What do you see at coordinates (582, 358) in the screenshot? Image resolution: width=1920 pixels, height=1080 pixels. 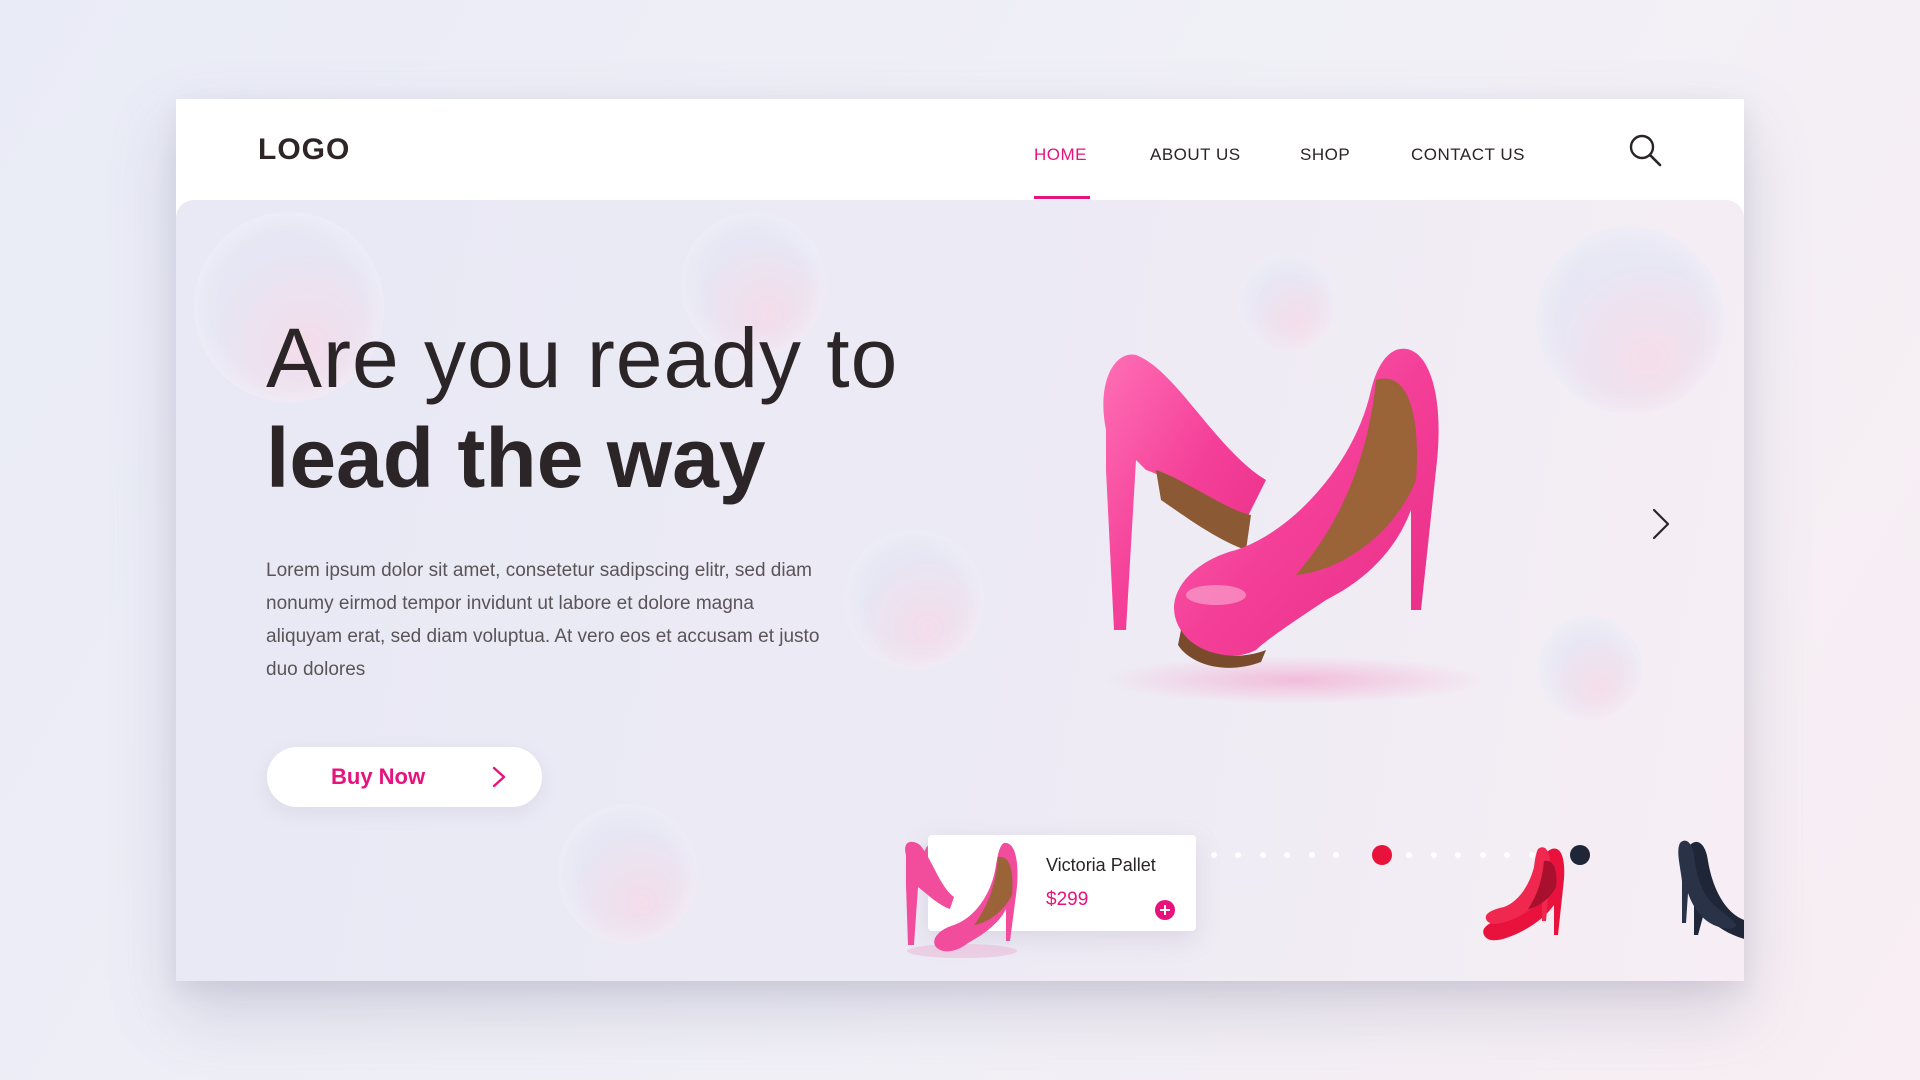 I see `hero-headline-light: Are you ready to` at bounding box center [582, 358].